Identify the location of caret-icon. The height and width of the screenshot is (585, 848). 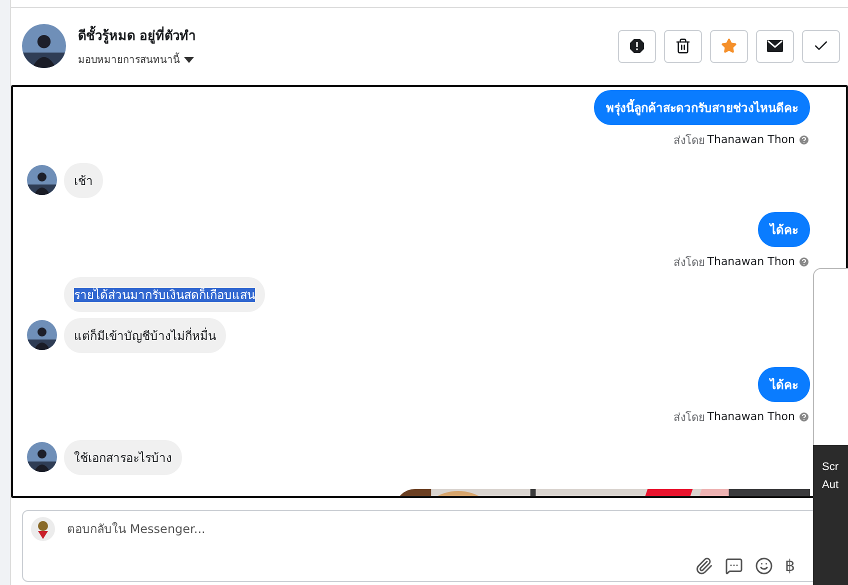
(189, 59).